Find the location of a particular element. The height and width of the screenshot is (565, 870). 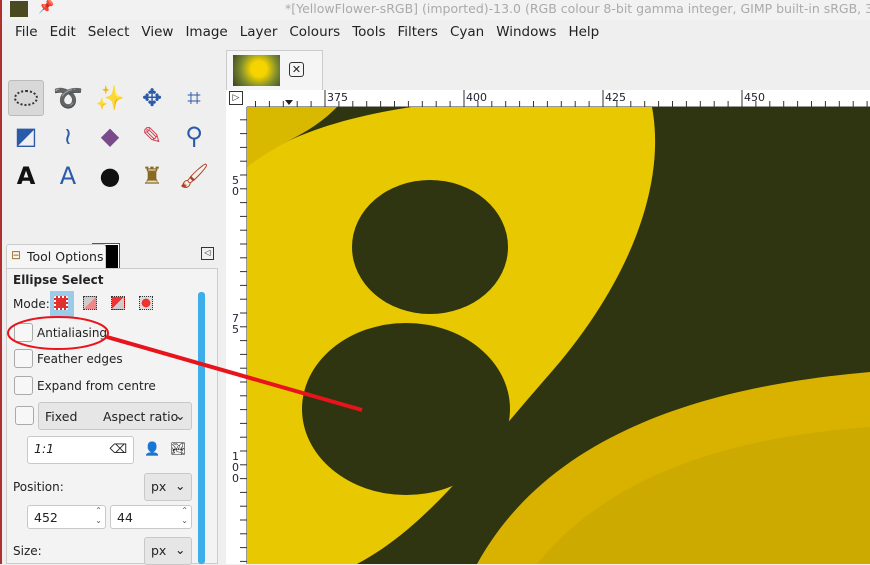

menu-colours: Colours is located at coordinates (314, 34).